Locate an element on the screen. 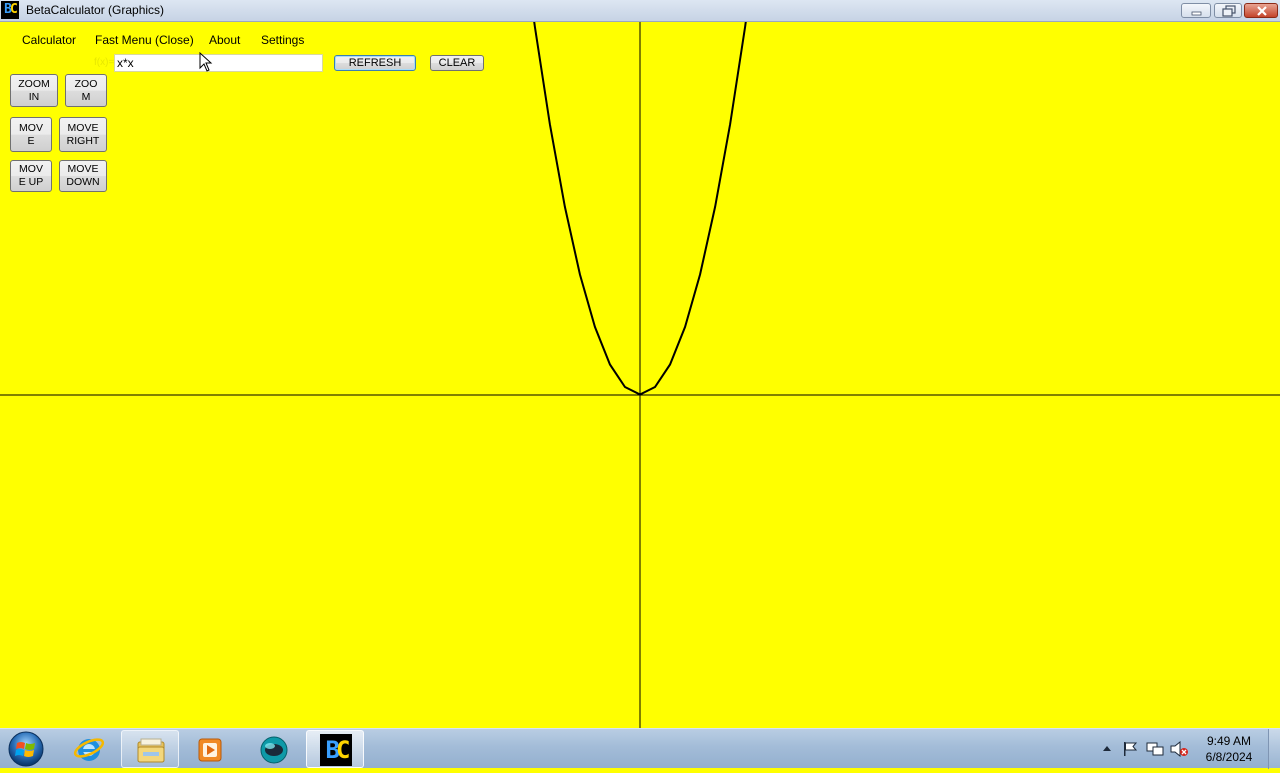  zoom-in-button: ZOOM IN is located at coordinates (34, 90).